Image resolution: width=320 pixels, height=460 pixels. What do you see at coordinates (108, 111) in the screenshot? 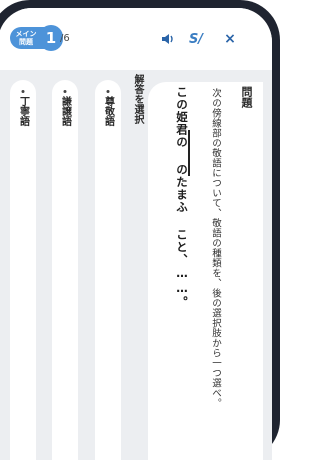
I see `choice-label: 尊敬語` at bounding box center [108, 111].